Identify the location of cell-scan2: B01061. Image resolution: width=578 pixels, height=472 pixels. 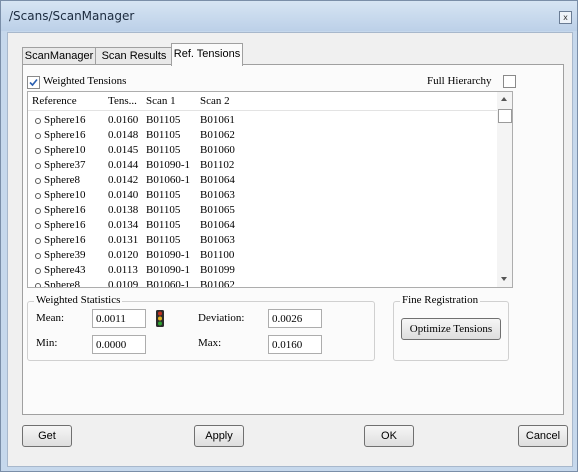
(217, 120).